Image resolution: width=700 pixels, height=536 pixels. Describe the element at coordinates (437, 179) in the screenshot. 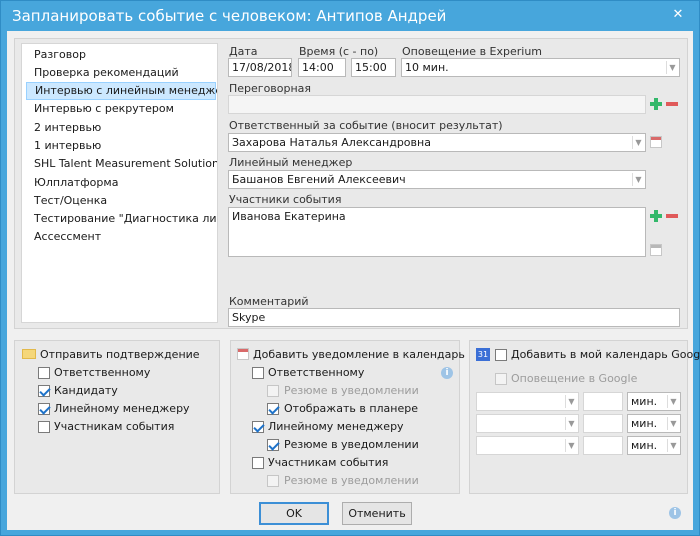

I see `manager-select: Башанов Евгений Алексеевич ▼` at that location.